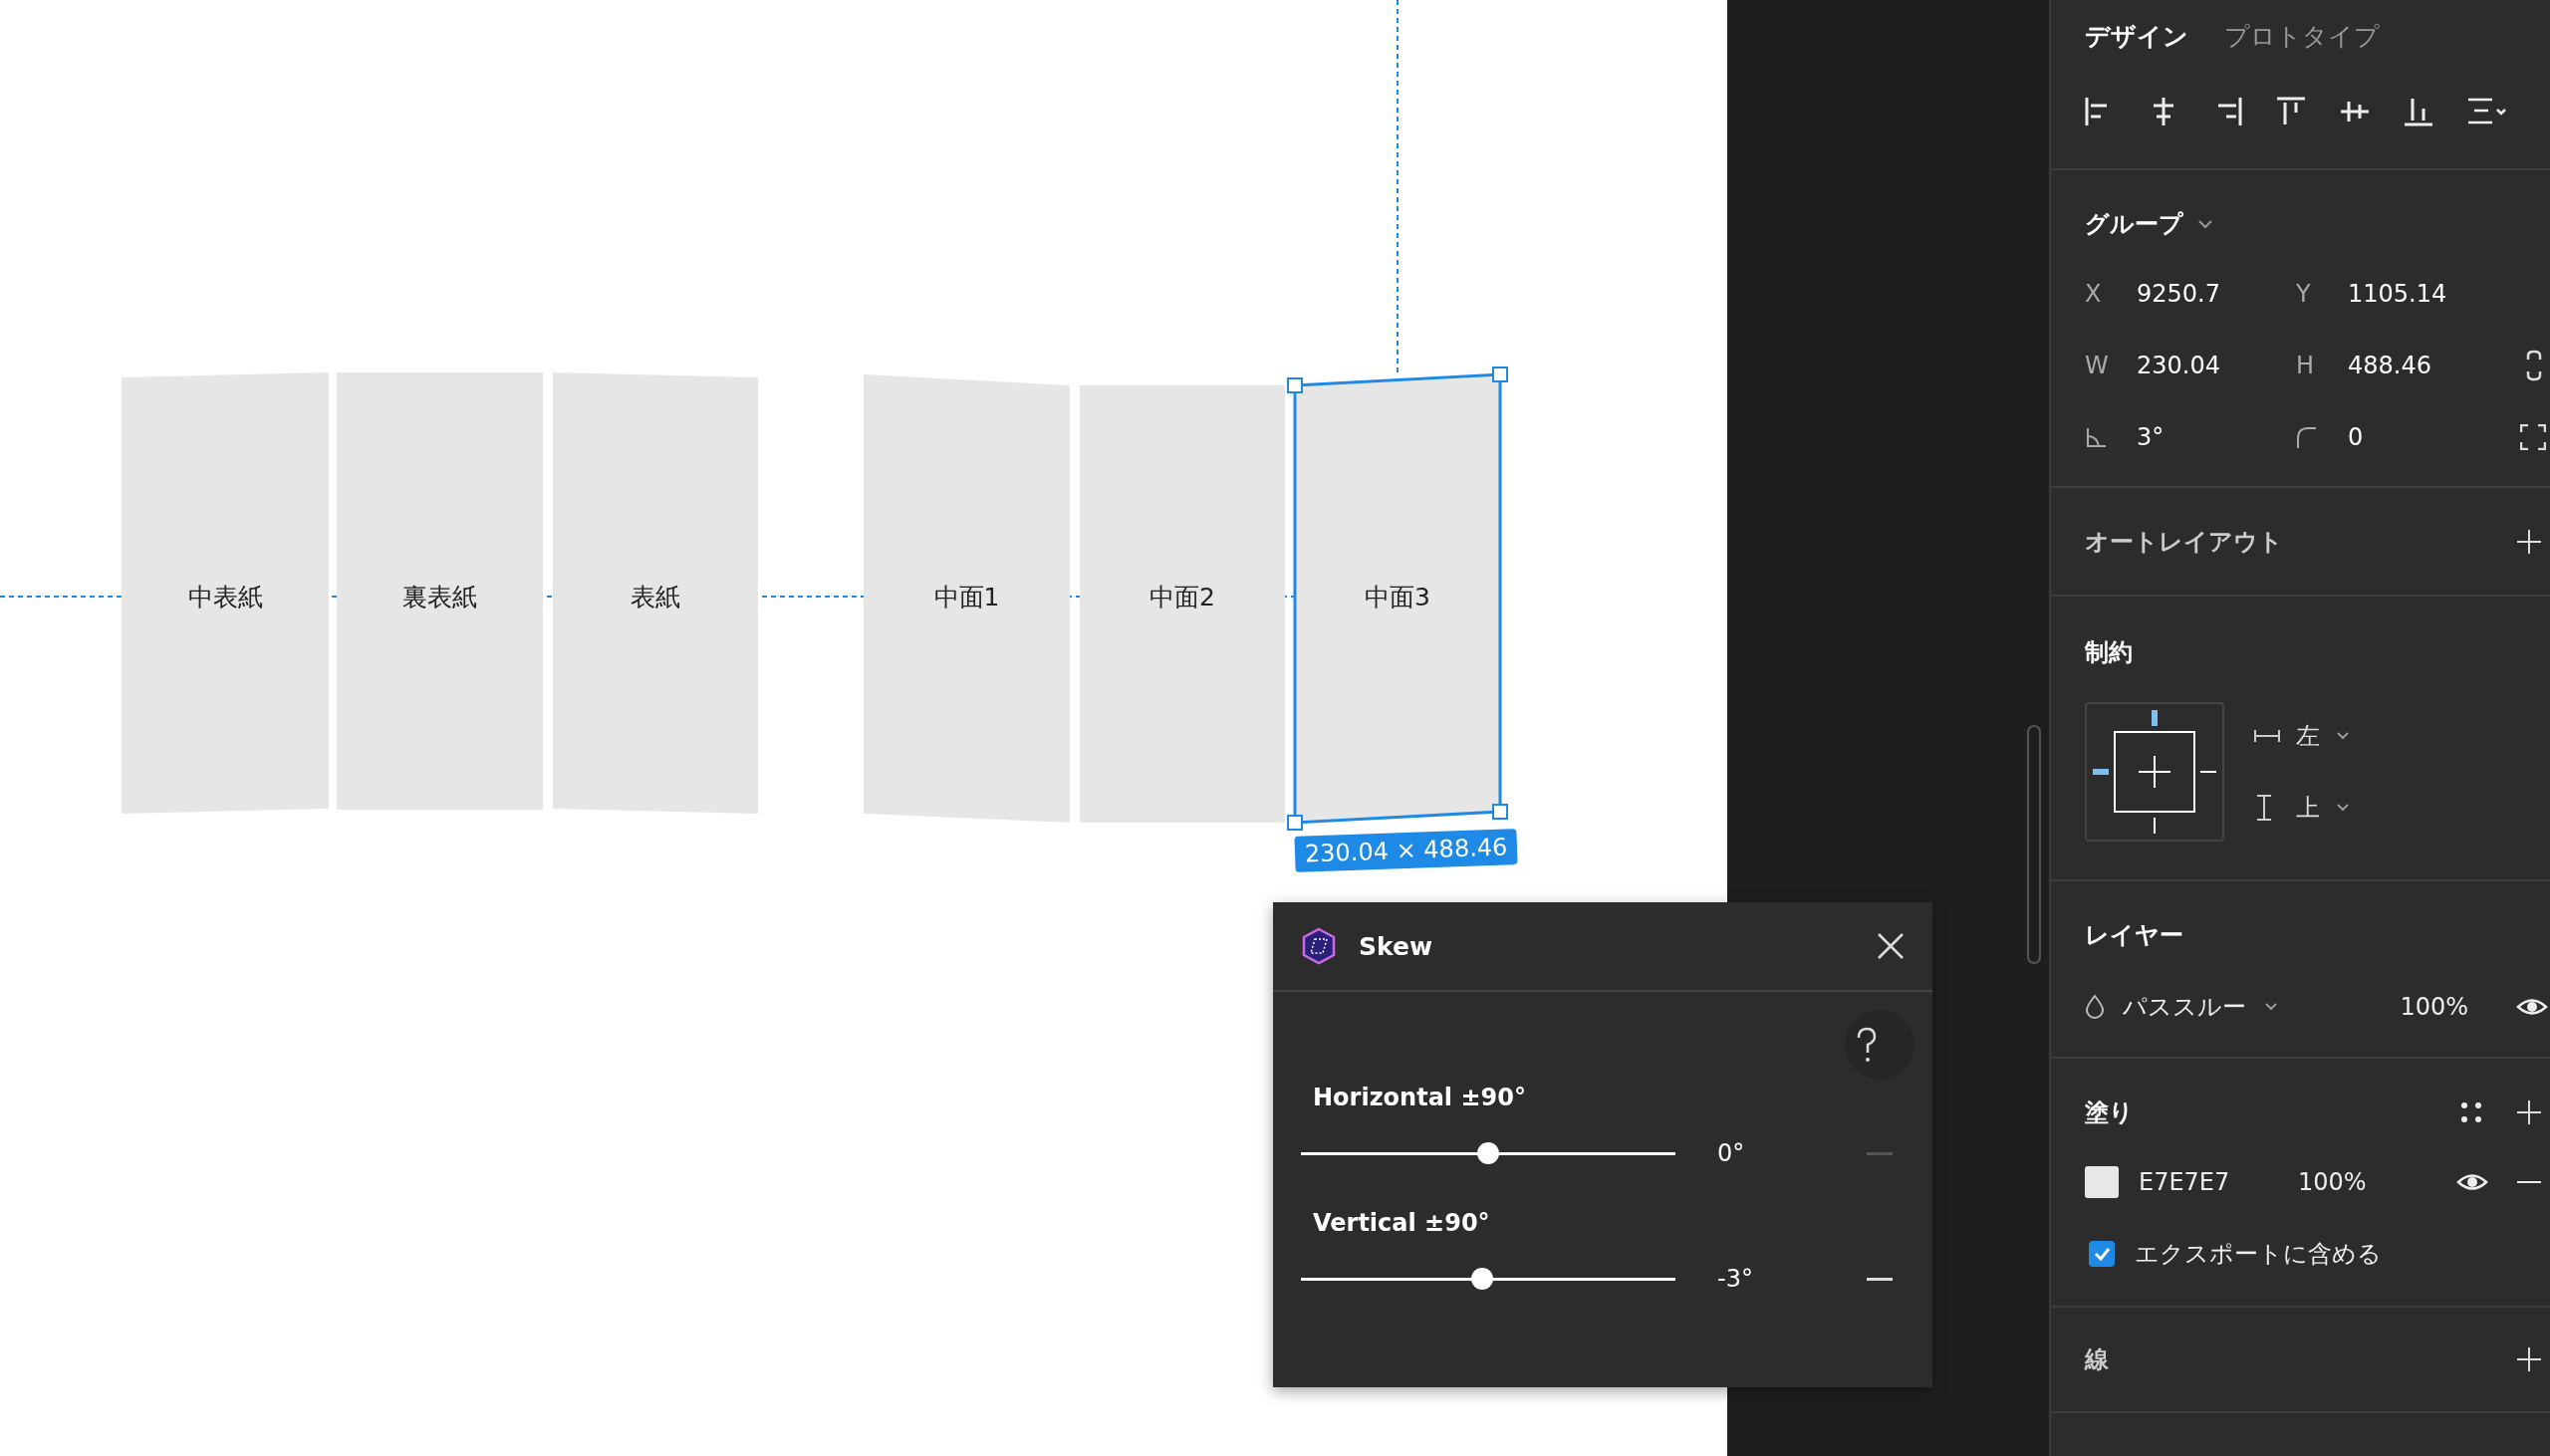 This screenshot has width=2550, height=1456. What do you see at coordinates (2356, 437) in the screenshot?
I see `field-value: 0` at bounding box center [2356, 437].